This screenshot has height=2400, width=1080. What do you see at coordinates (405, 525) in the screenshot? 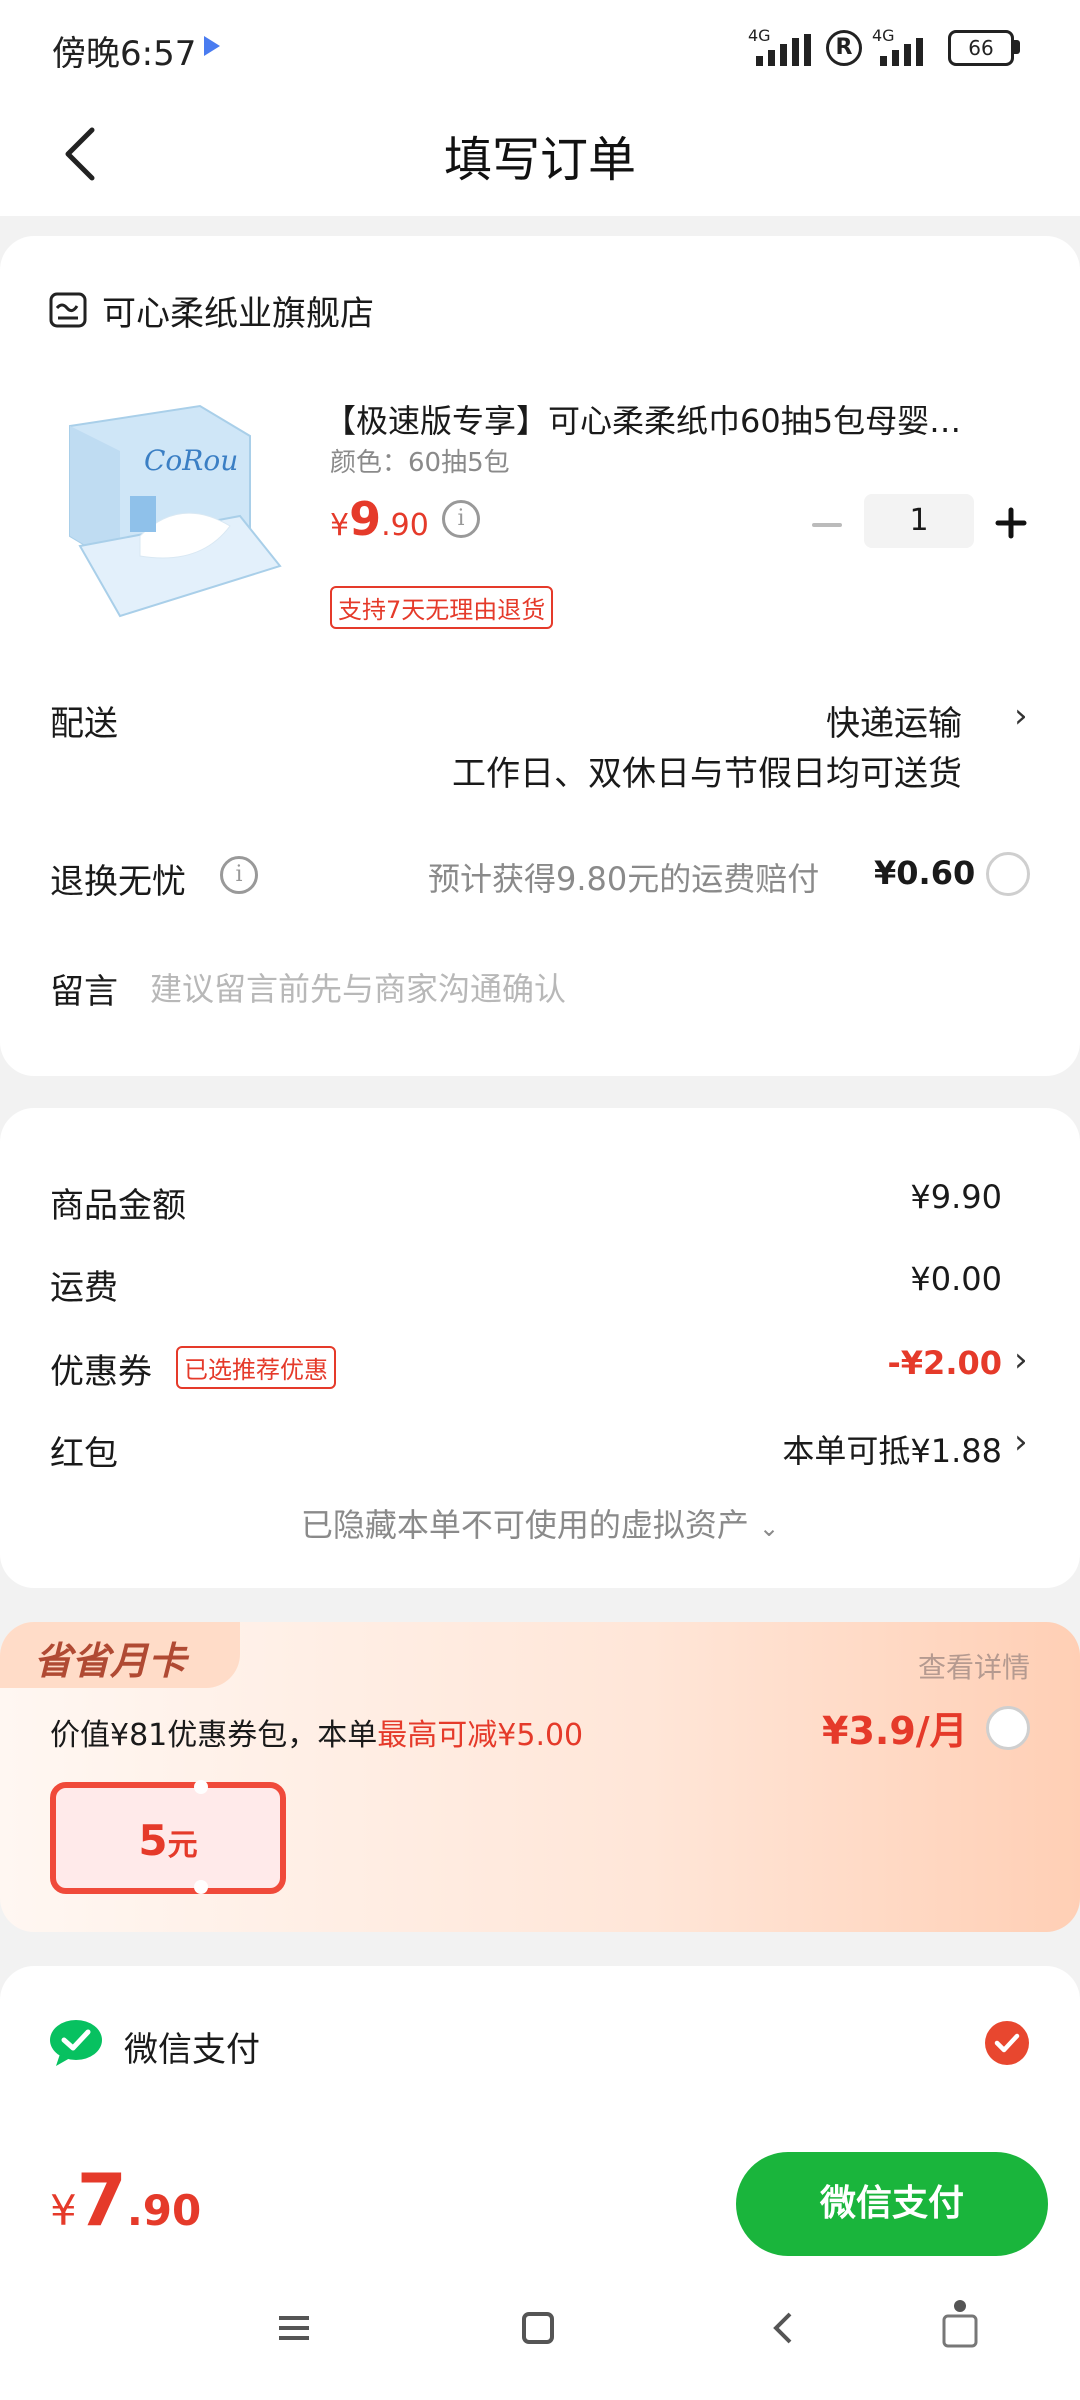
I see `price-decimal: .90` at bounding box center [405, 525].